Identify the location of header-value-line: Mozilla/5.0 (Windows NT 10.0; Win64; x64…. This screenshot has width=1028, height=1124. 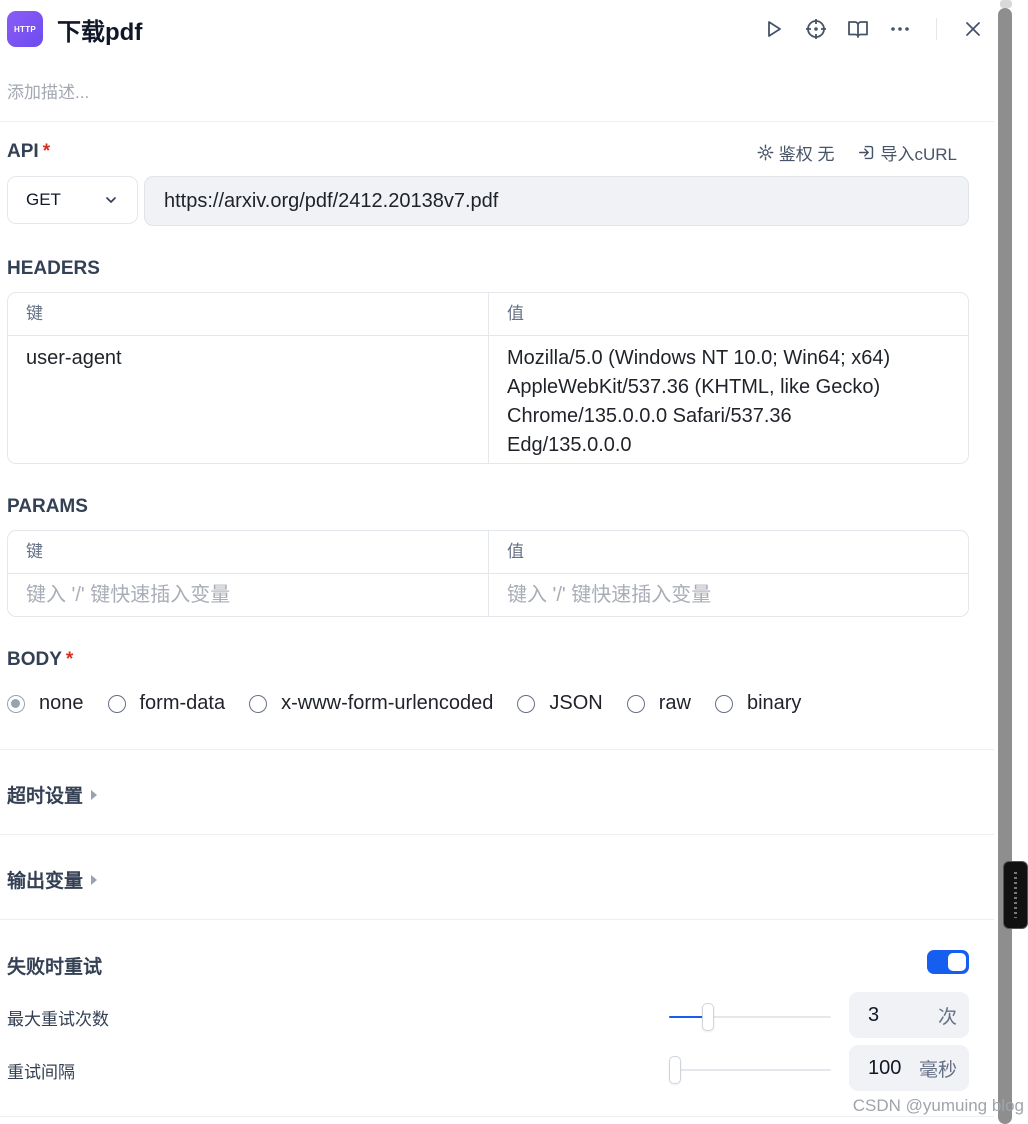
(699, 358).